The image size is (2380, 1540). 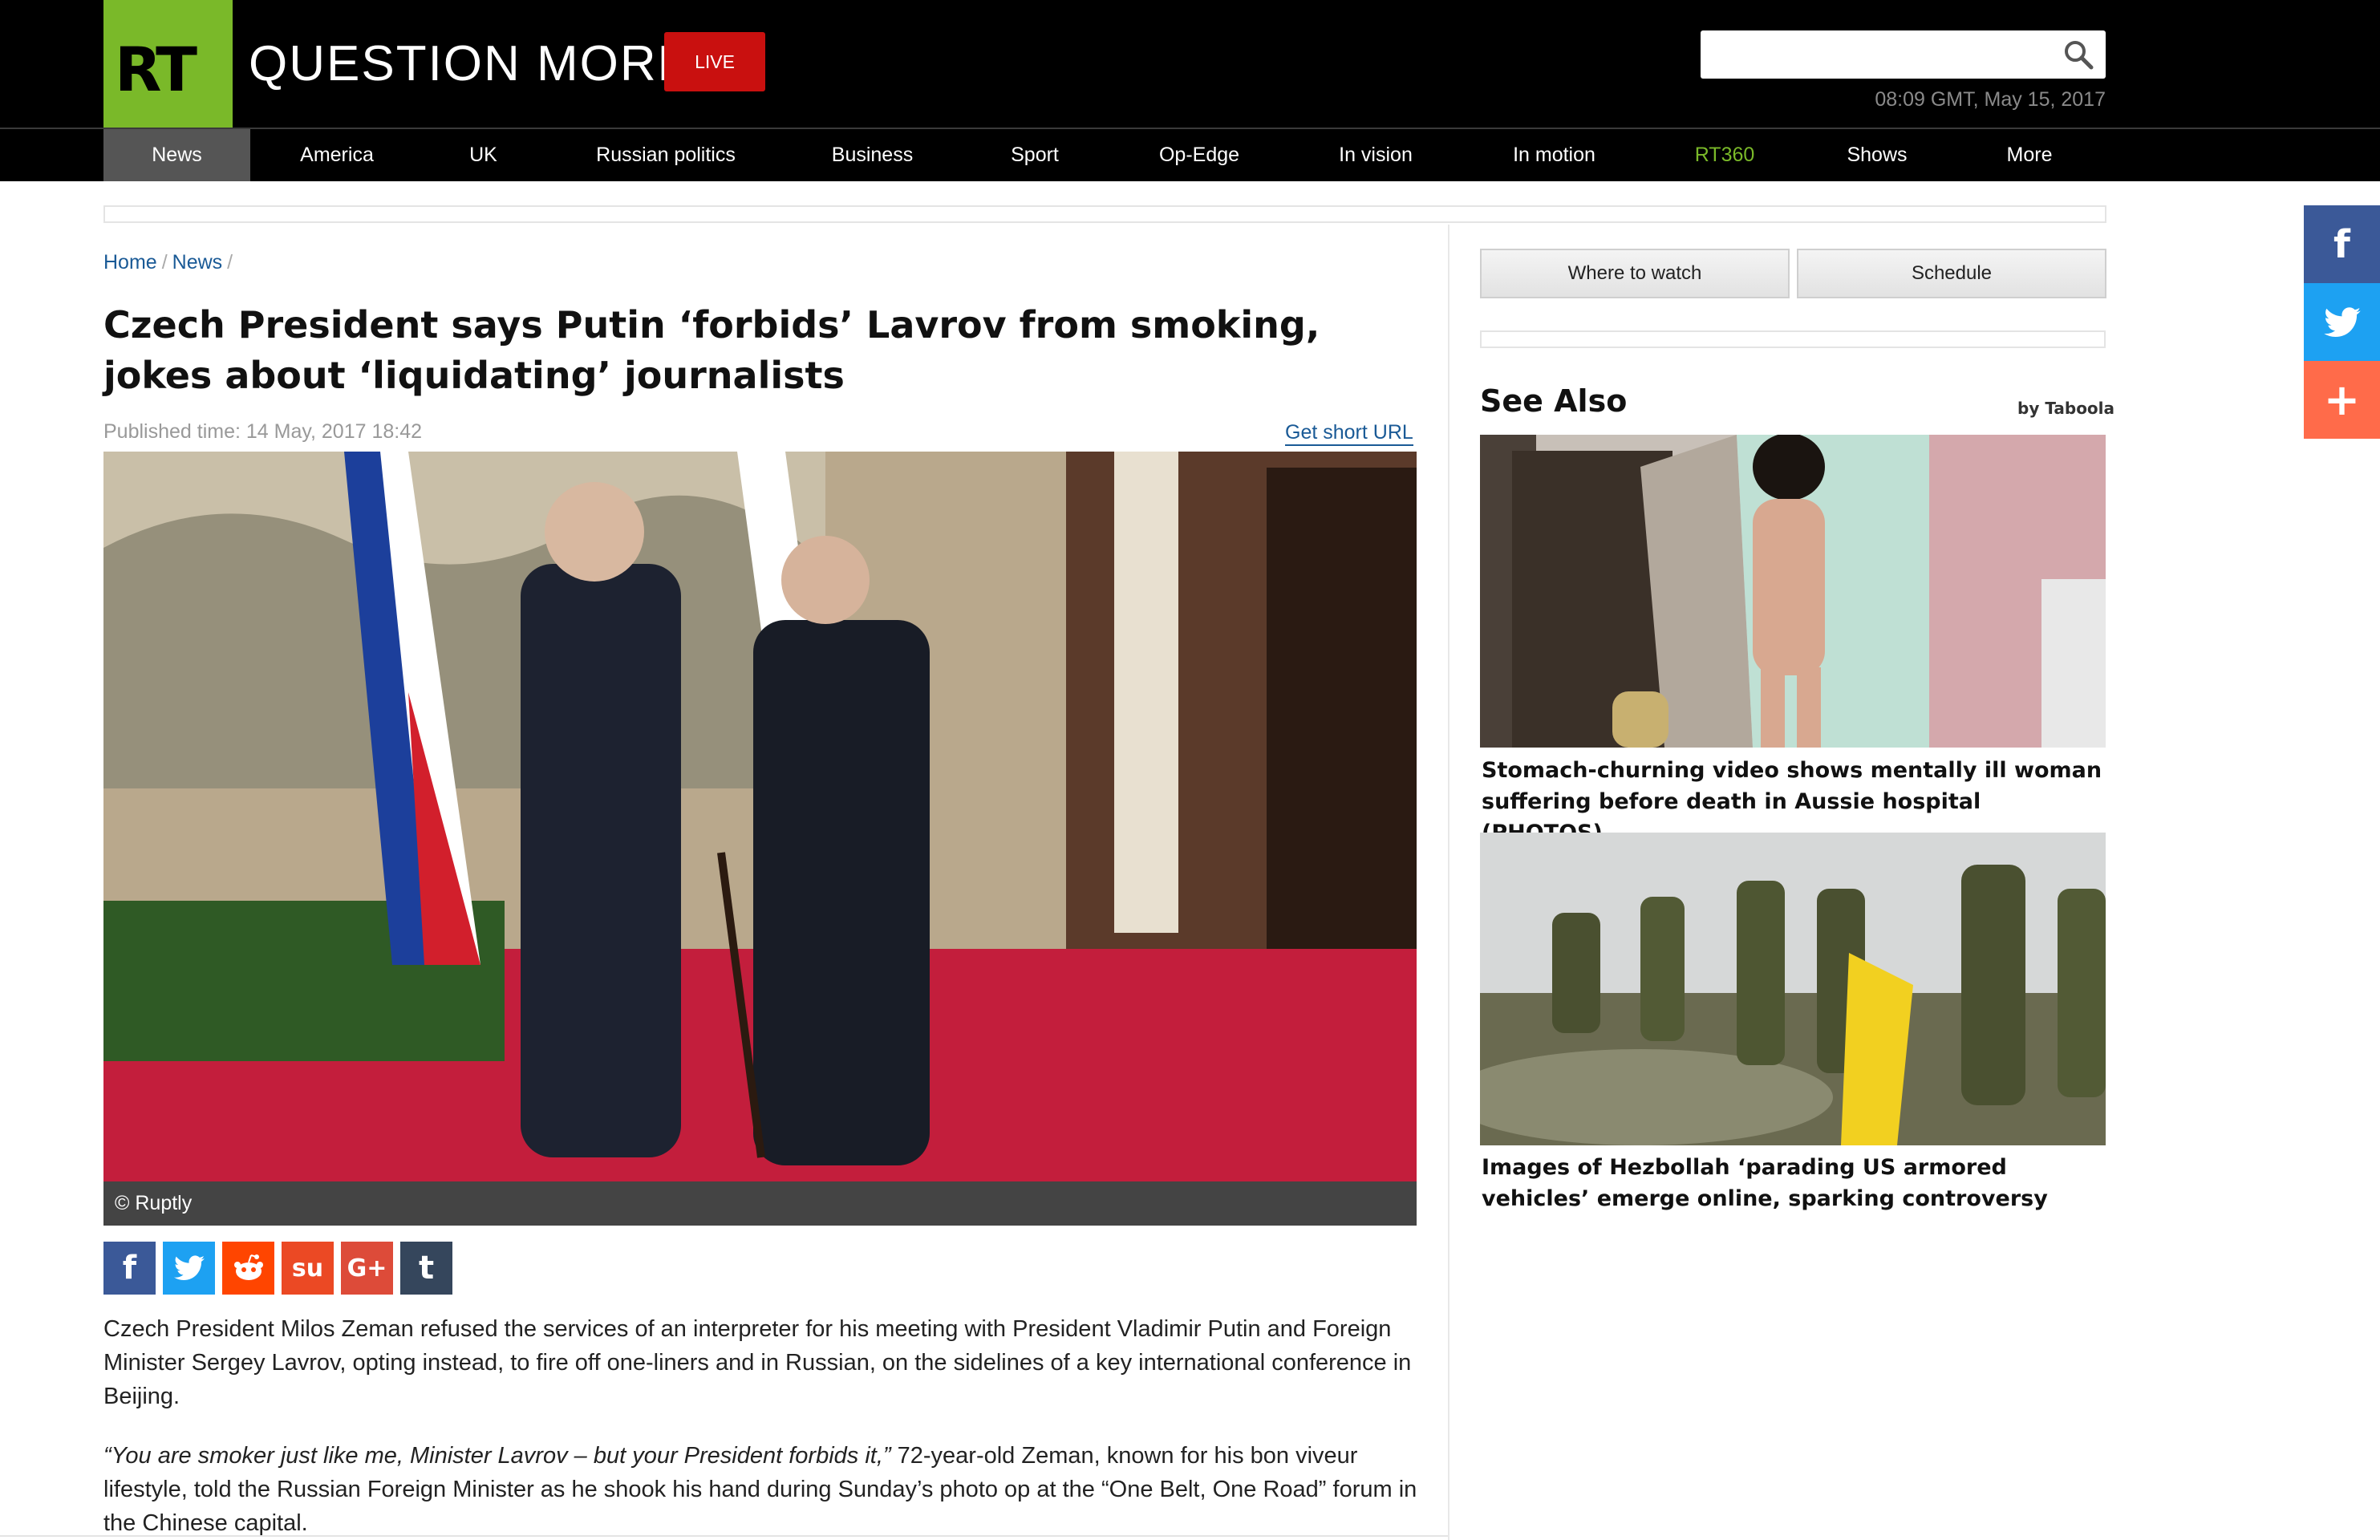 I want to click on image-caption: © Ruptly, so click(x=760, y=1203).